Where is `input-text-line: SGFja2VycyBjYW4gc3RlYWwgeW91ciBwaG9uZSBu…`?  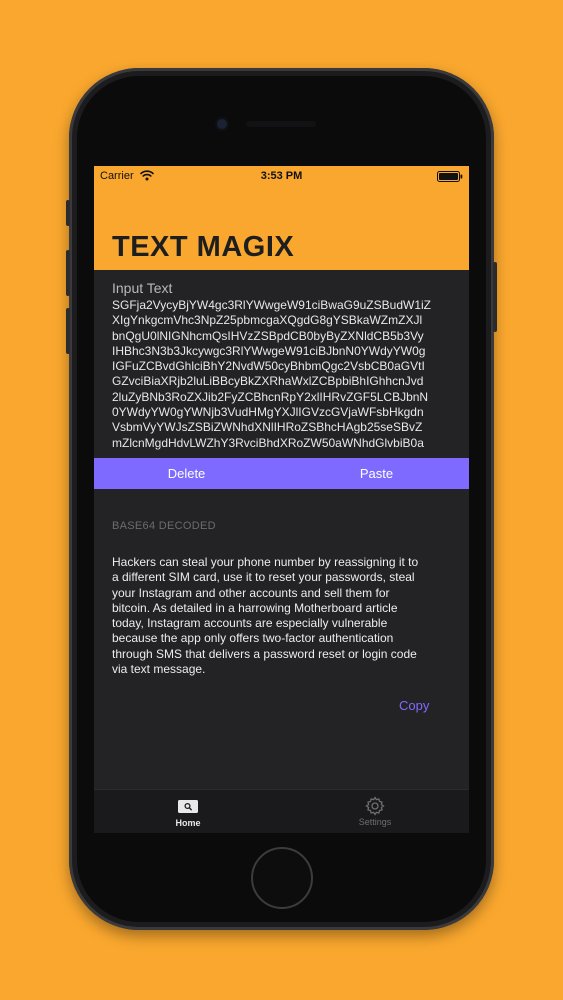 input-text-line: SGFja2VycyBjYW4gc3RlYWwgeW91ciBwaG9uZSBu… is located at coordinates (271, 305).